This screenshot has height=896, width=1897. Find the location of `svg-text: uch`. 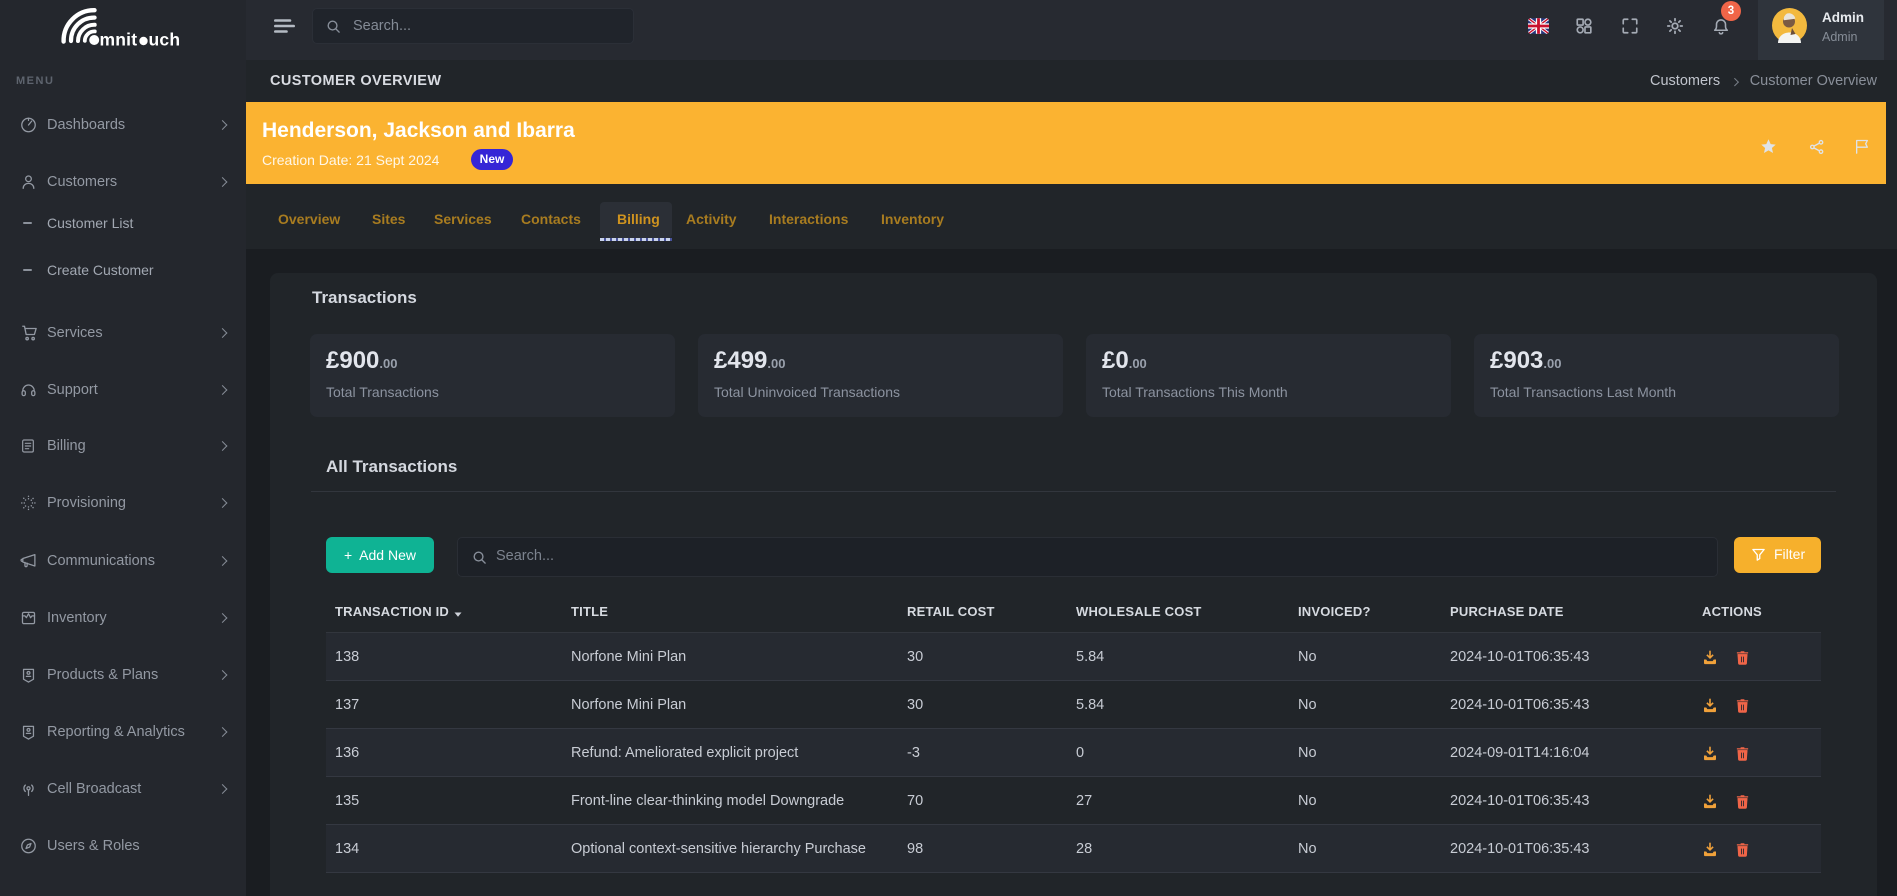

svg-text: uch is located at coordinates (165, 40).